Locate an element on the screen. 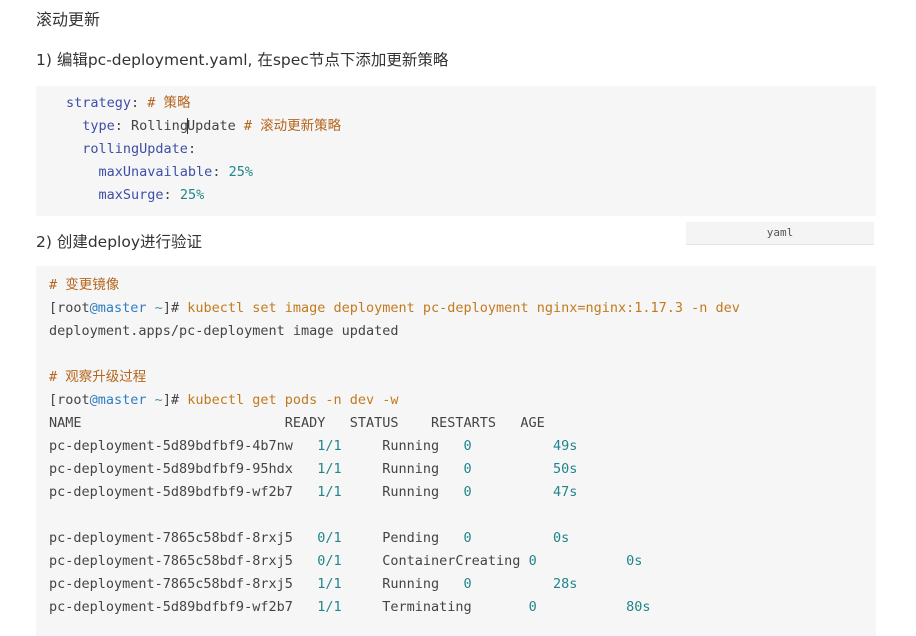  yaml-line: rollingUpdate: is located at coordinates (139, 149).